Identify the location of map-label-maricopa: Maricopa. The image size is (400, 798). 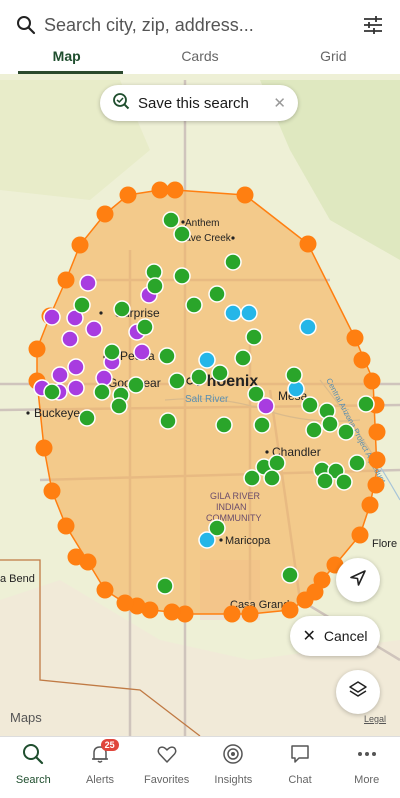
(248, 541).